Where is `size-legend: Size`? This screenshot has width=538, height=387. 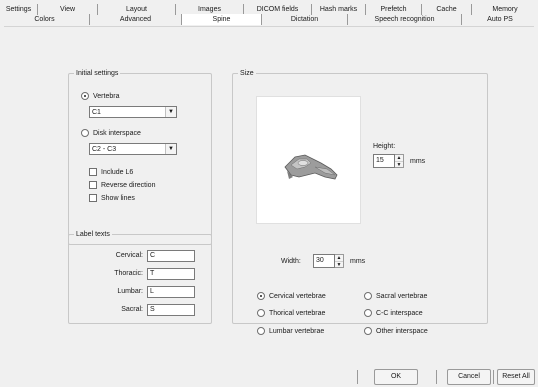
size-legend: Size is located at coordinates (247, 73).